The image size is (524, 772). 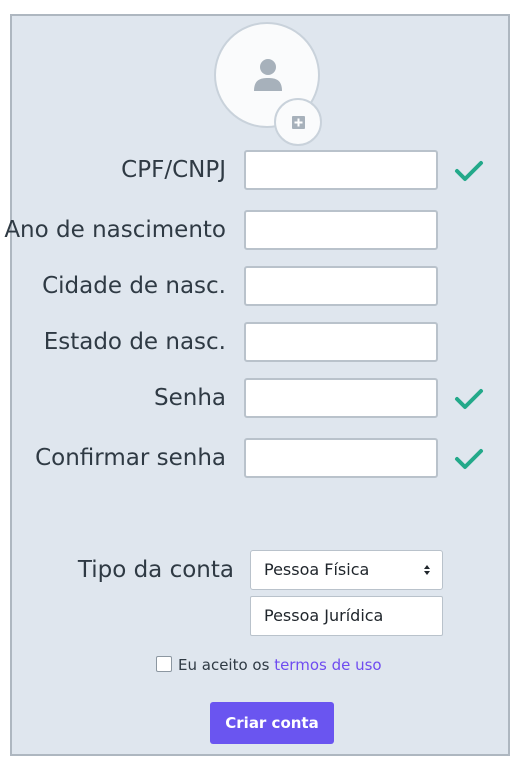 I want to click on birth-state-input, so click(x=341, y=342).